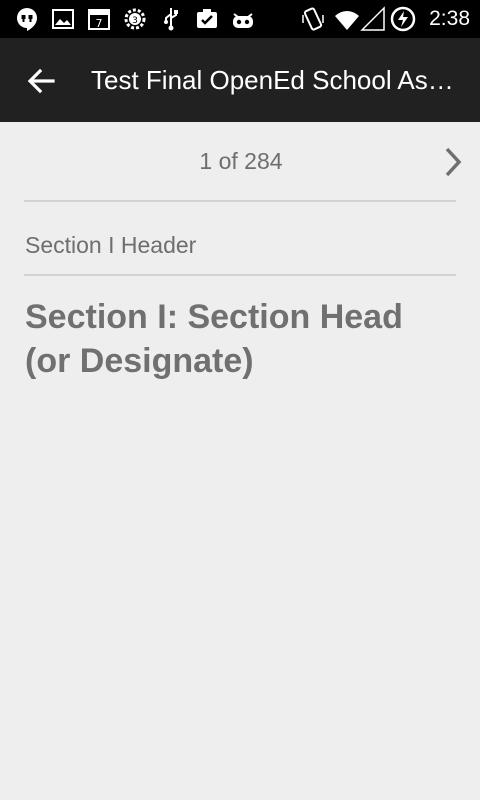 The image size is (480, 800). I want to click on chevron-right-icon, so click(453, 162).